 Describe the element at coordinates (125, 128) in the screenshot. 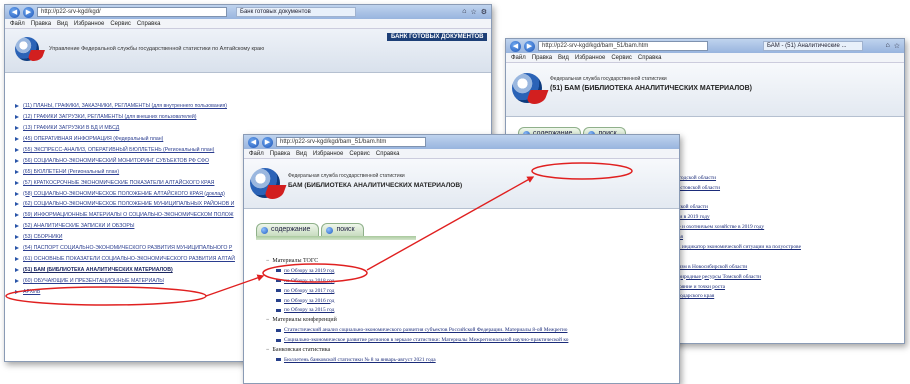

I see `report-link: (13) ГРАФИКИ ЗАГРУЗКИ В БД И МБСД` at that location.